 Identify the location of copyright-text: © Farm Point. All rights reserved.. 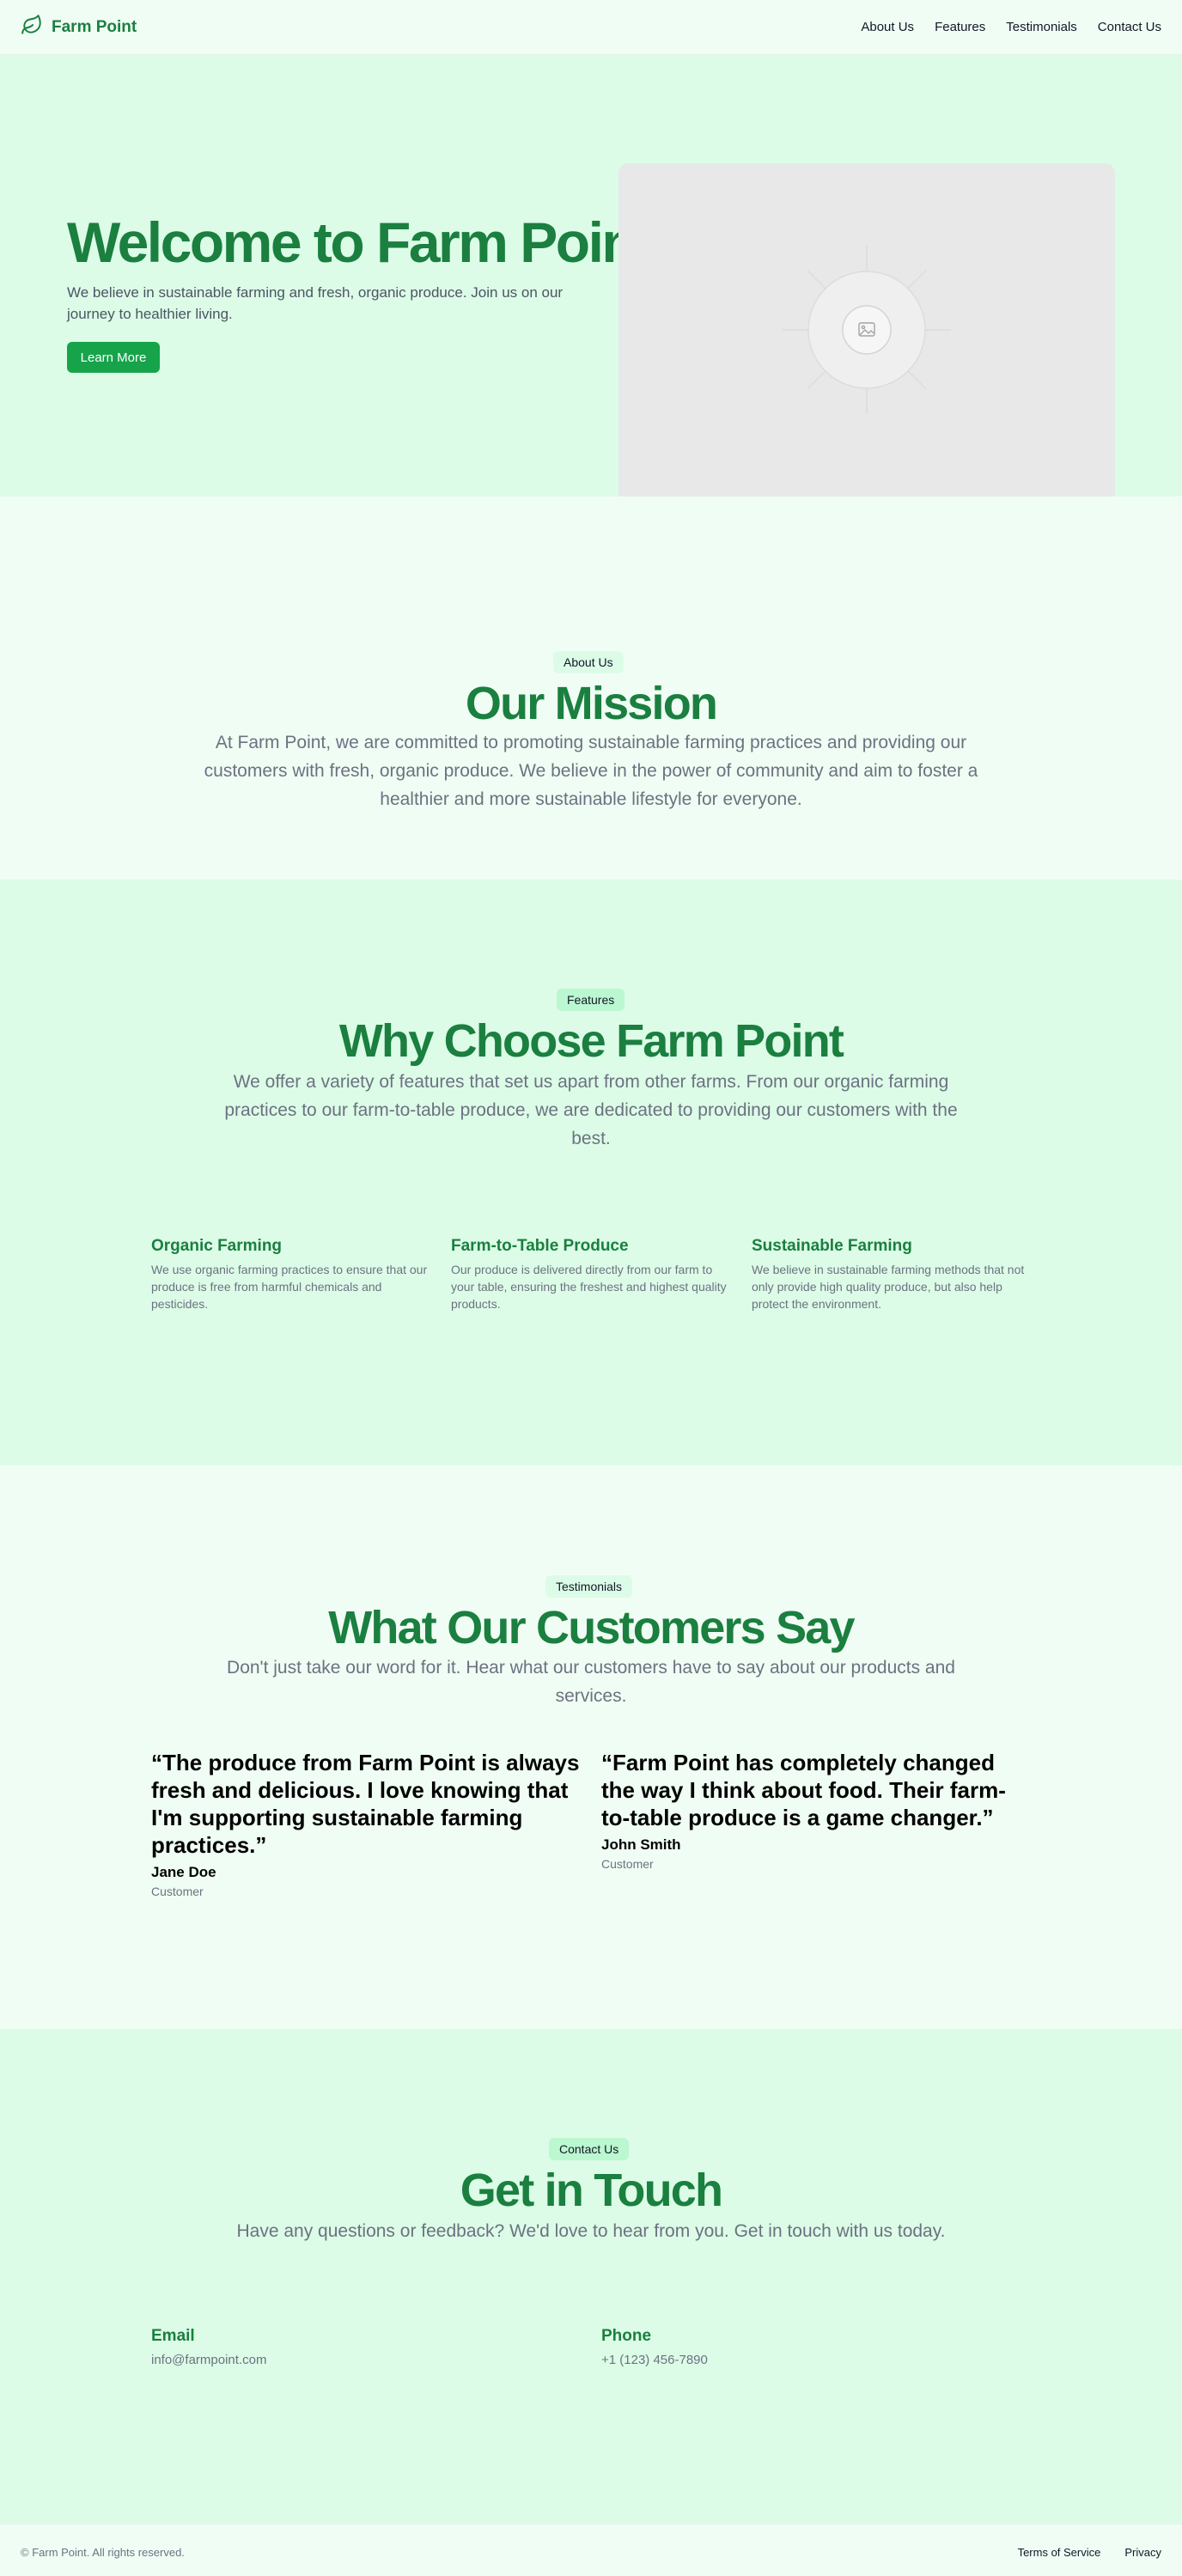
(103, 2552).